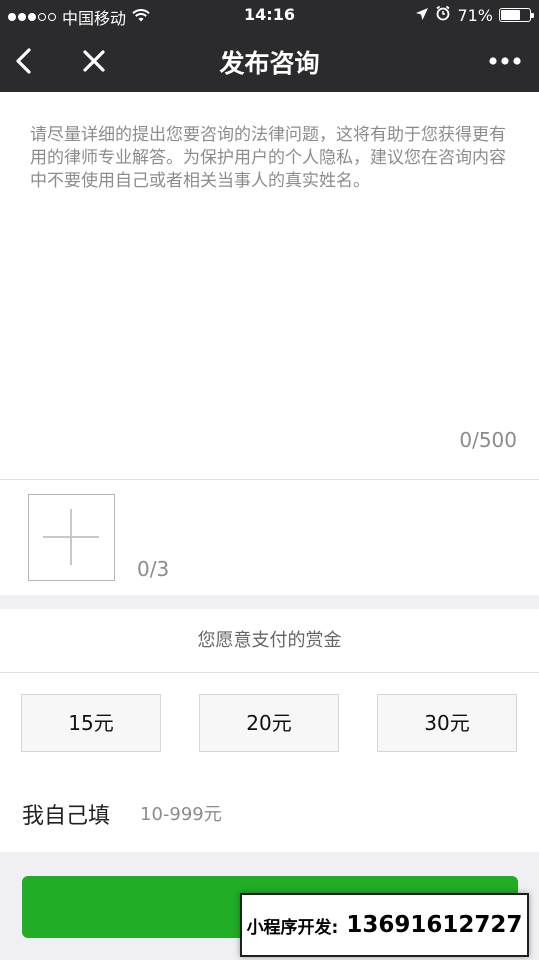  I want to click on developer-watermark: 小程序开发: 13691612727, so click(384, 925).